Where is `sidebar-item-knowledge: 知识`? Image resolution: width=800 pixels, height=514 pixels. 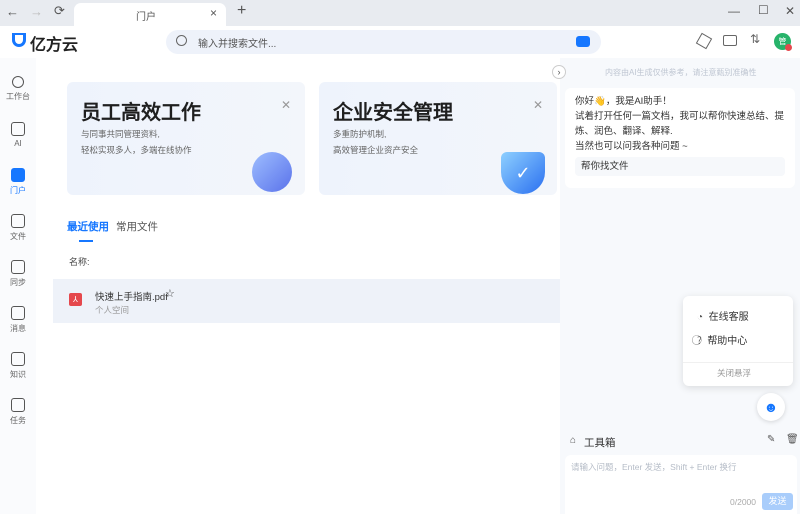 sidebar-item-knowledge: 知识 is located at coordinates (18, 366).